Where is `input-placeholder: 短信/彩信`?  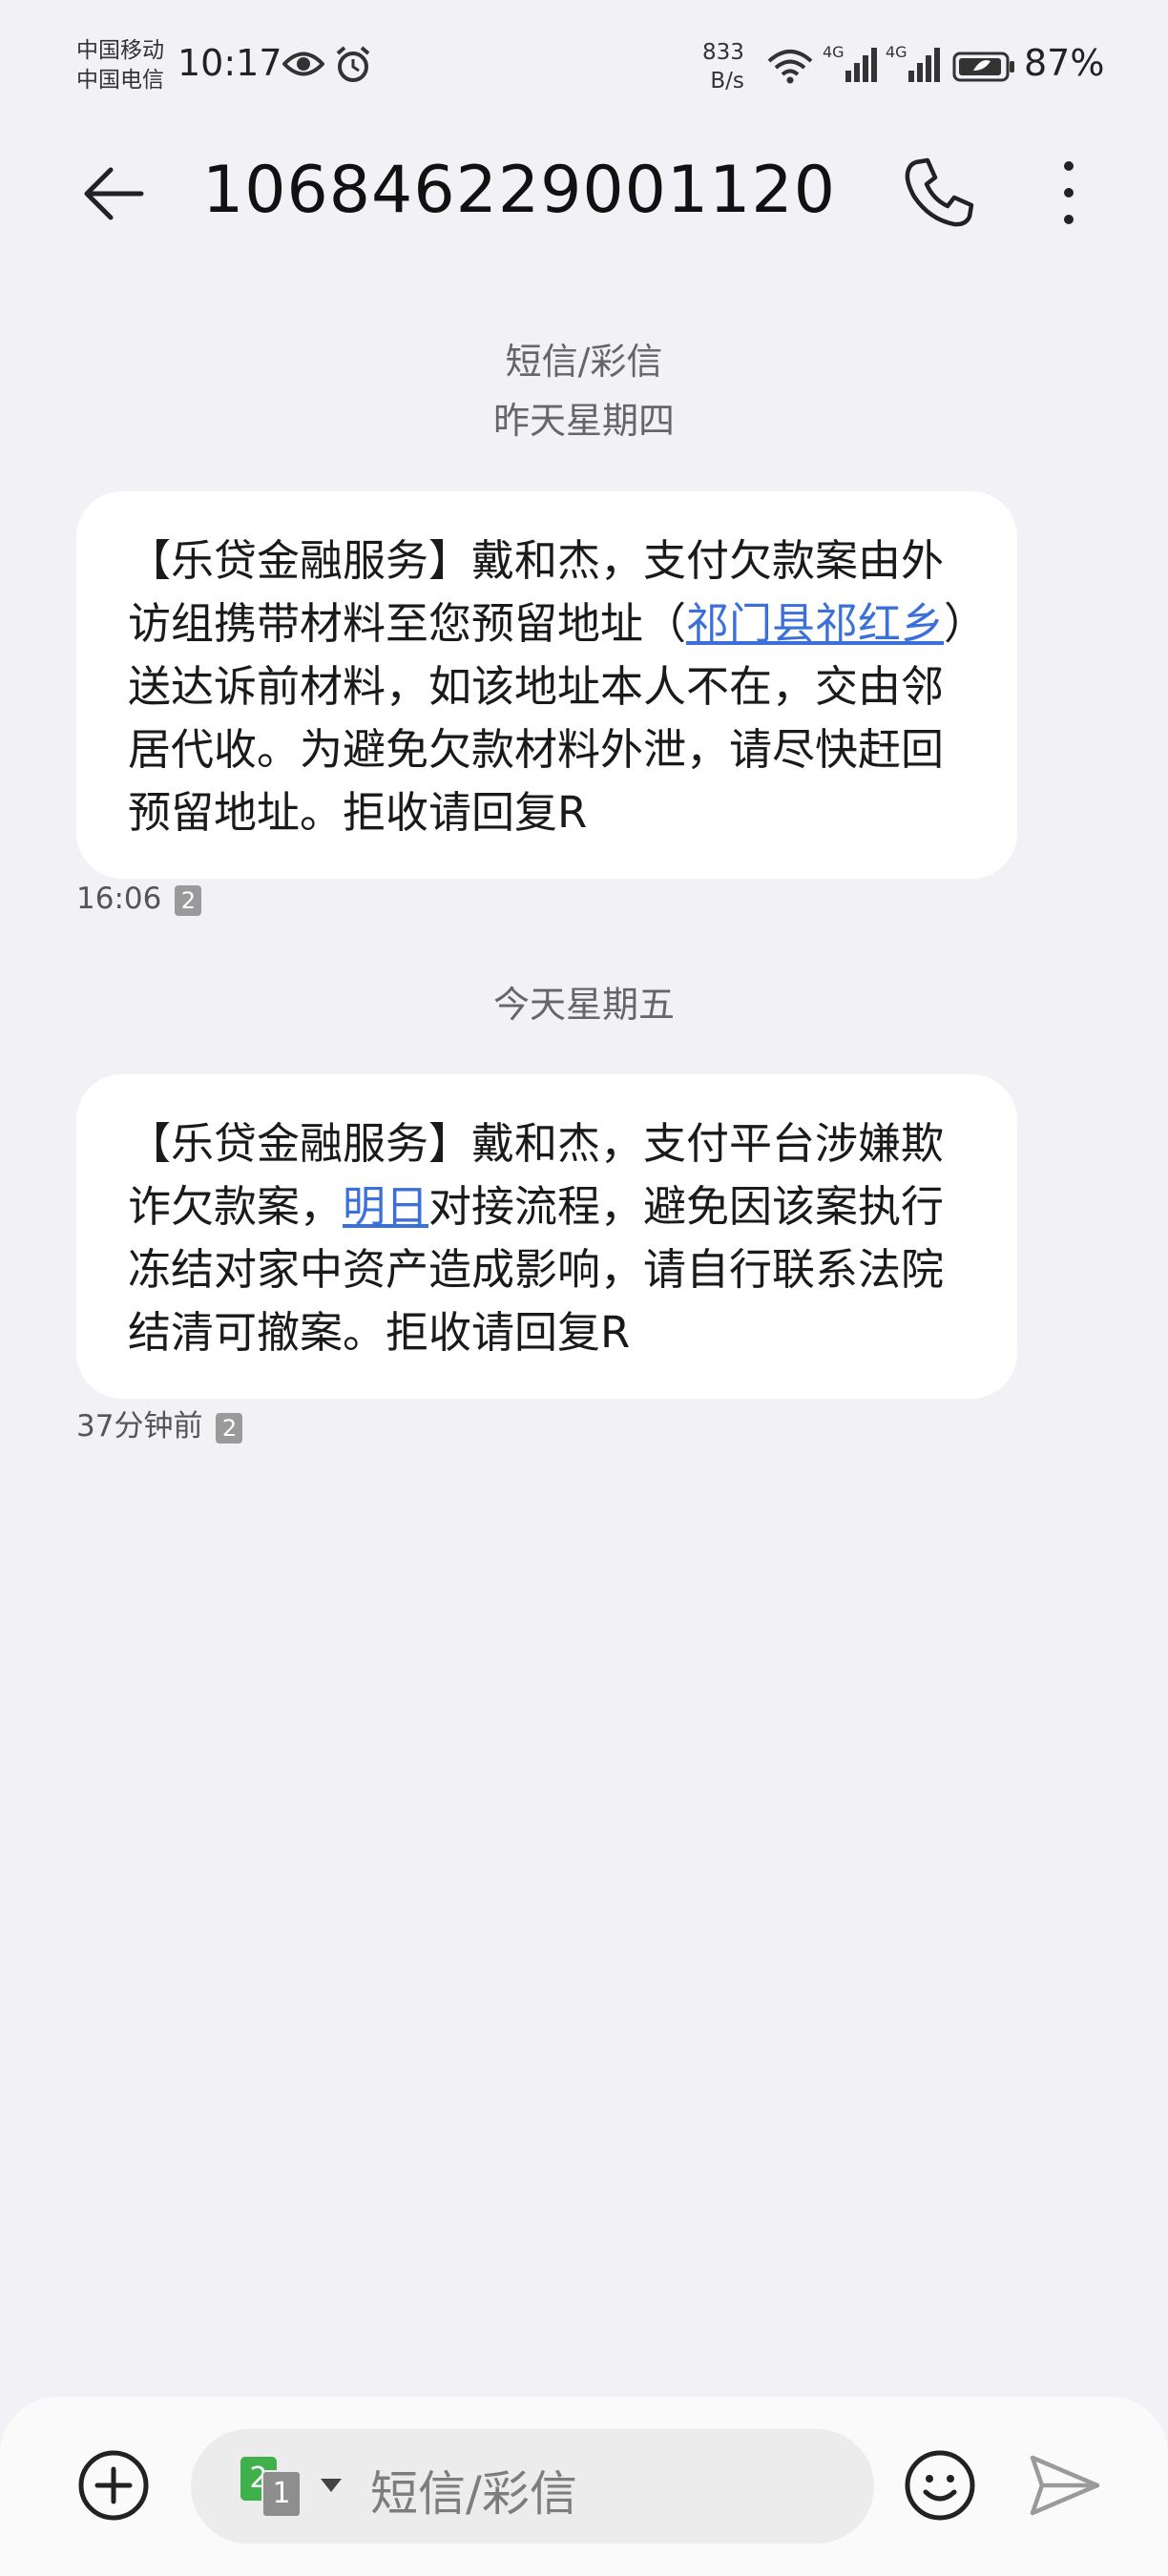 input-placeholder: 短信/彩信 is located at coordinates (473, 2494).